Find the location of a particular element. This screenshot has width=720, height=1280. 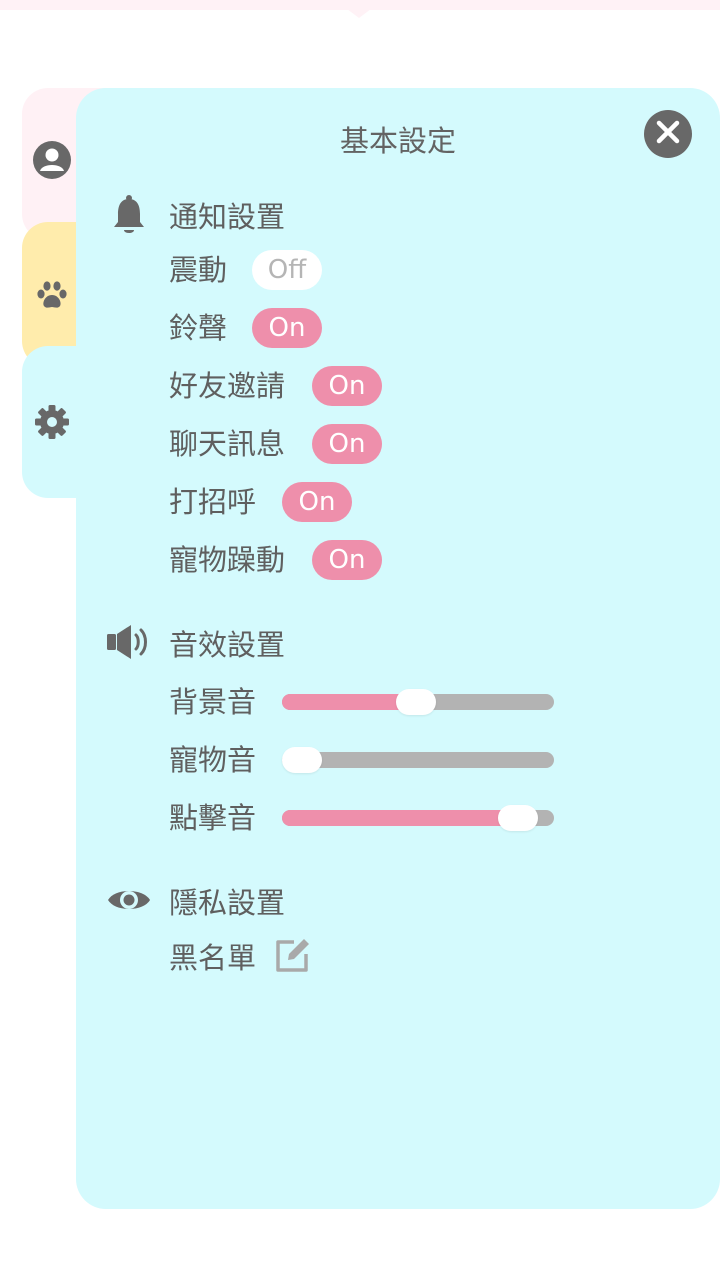

panel-title: 基本設定 is located at coordinates (397, 141).